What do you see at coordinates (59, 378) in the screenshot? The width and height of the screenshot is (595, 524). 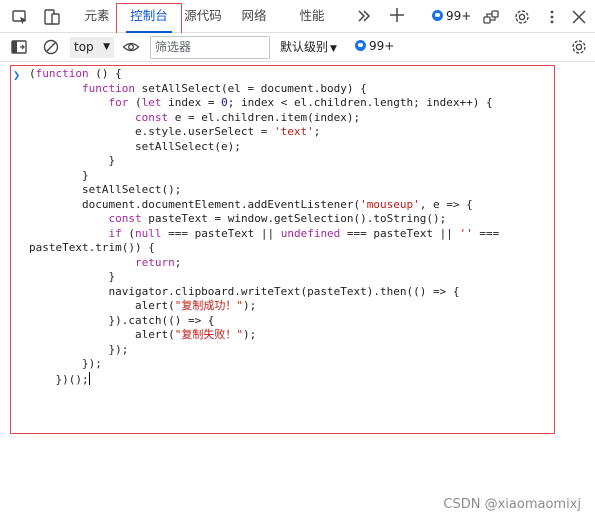 I see `code-line: })();` at bounding box center [59, 378].